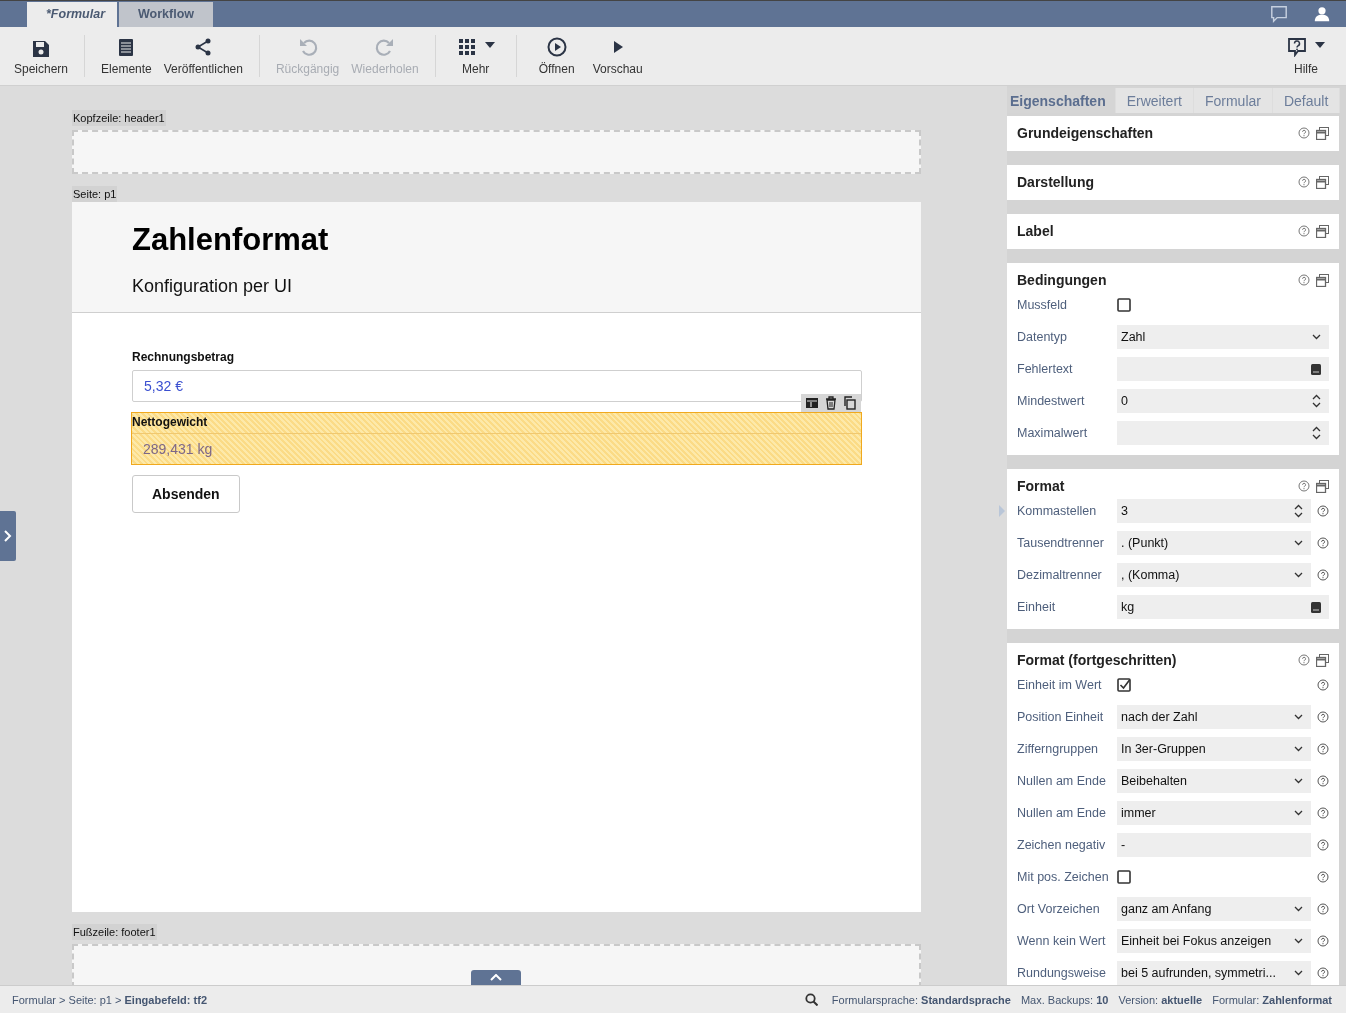 The width and height of the screenshot is (1346, 1013). What do you see at coordinates (1061, 100) in the screenshot?
I see `tab: Eigenschaften` at bounding box center [1061, 100].